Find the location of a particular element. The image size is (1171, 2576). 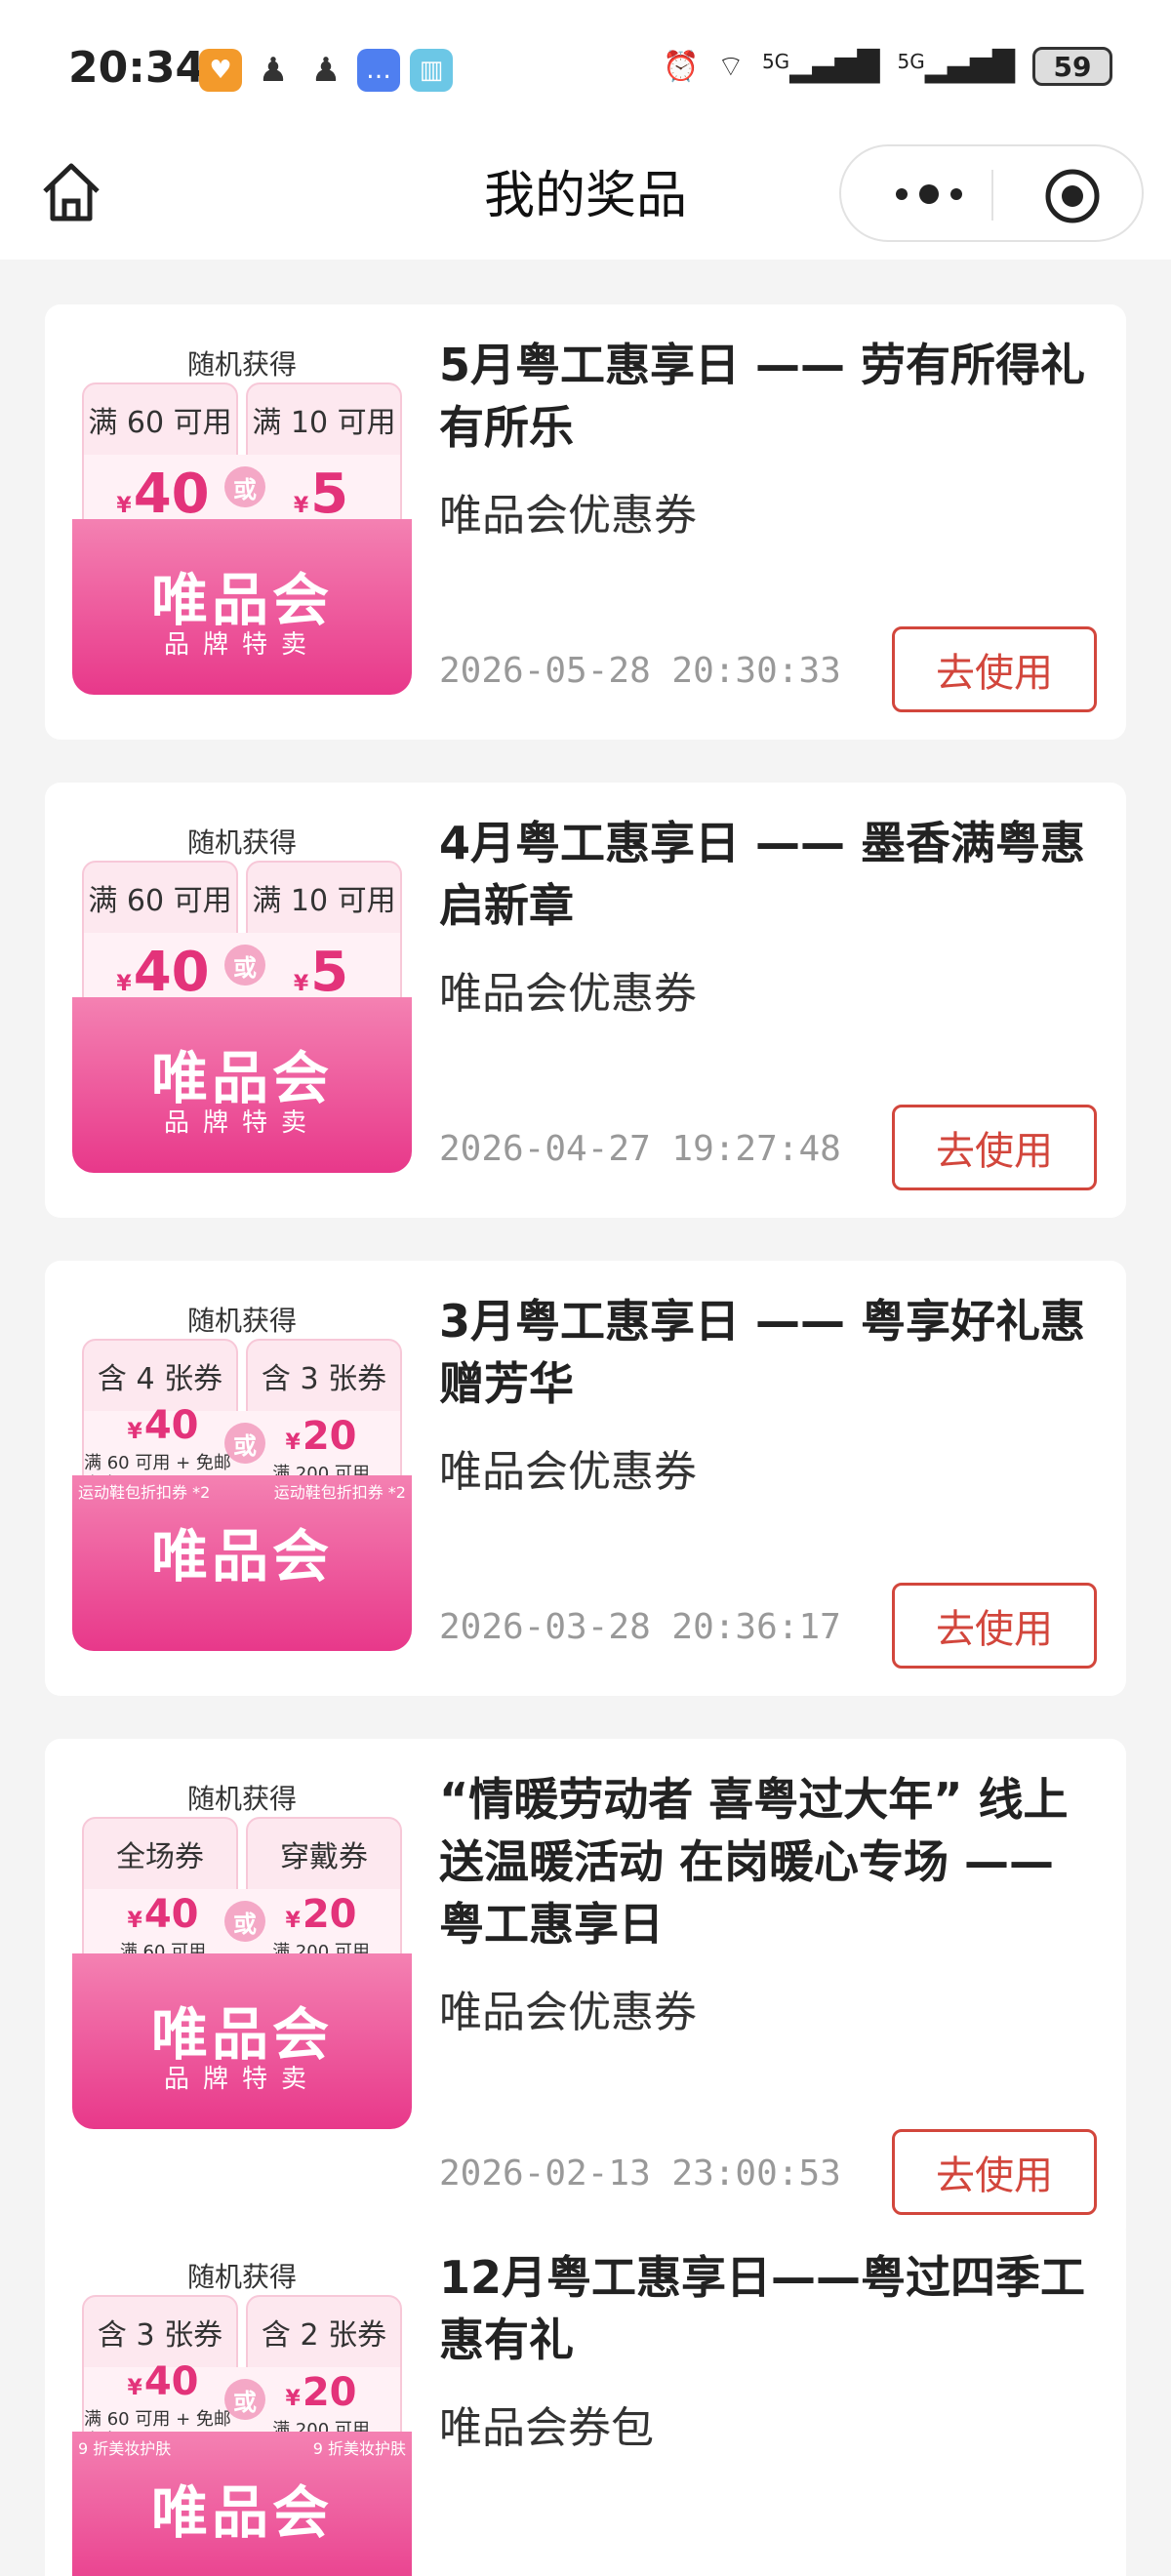

thumb-tab: 穿戴券 is located at coordinates (324, 1854).